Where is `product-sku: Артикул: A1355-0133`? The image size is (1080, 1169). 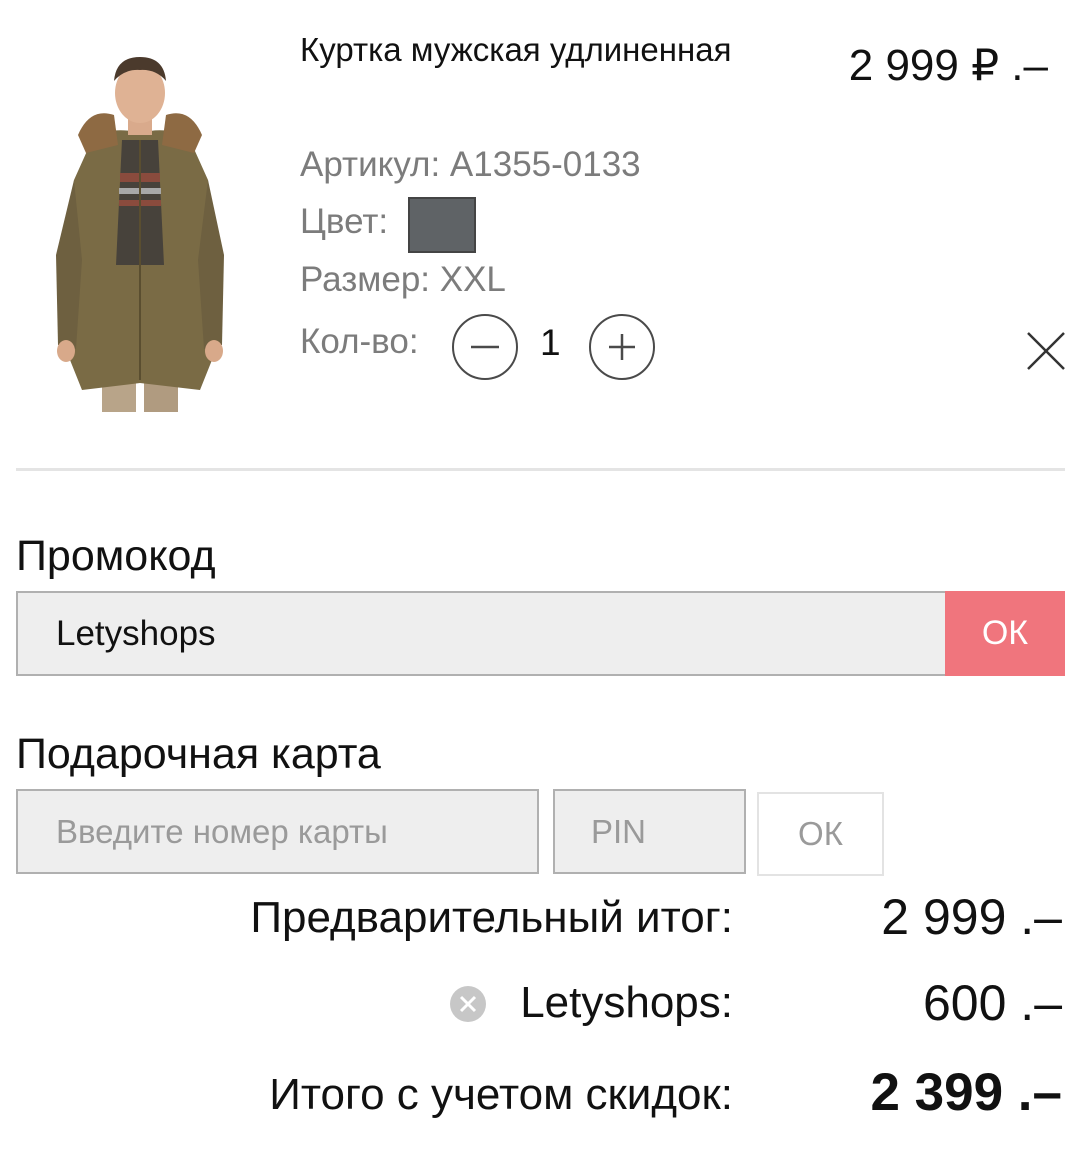
product-sku: Артикул: A1355-0133 is located at coordinates (470, 164).